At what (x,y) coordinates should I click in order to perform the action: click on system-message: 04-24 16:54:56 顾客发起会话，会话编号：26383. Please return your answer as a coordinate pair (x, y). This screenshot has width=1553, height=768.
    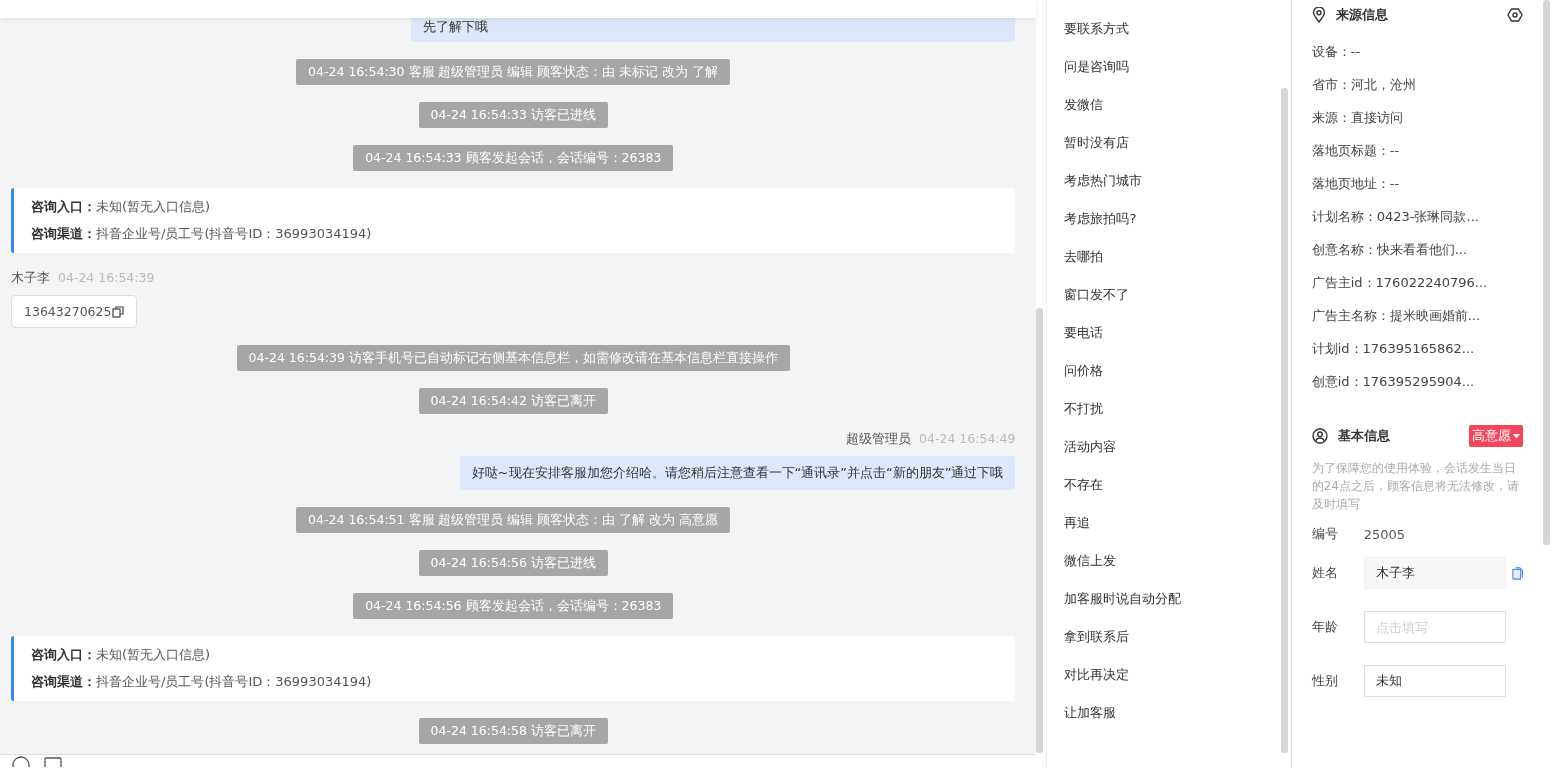
    Looking at the image, I should click on (513, 606).